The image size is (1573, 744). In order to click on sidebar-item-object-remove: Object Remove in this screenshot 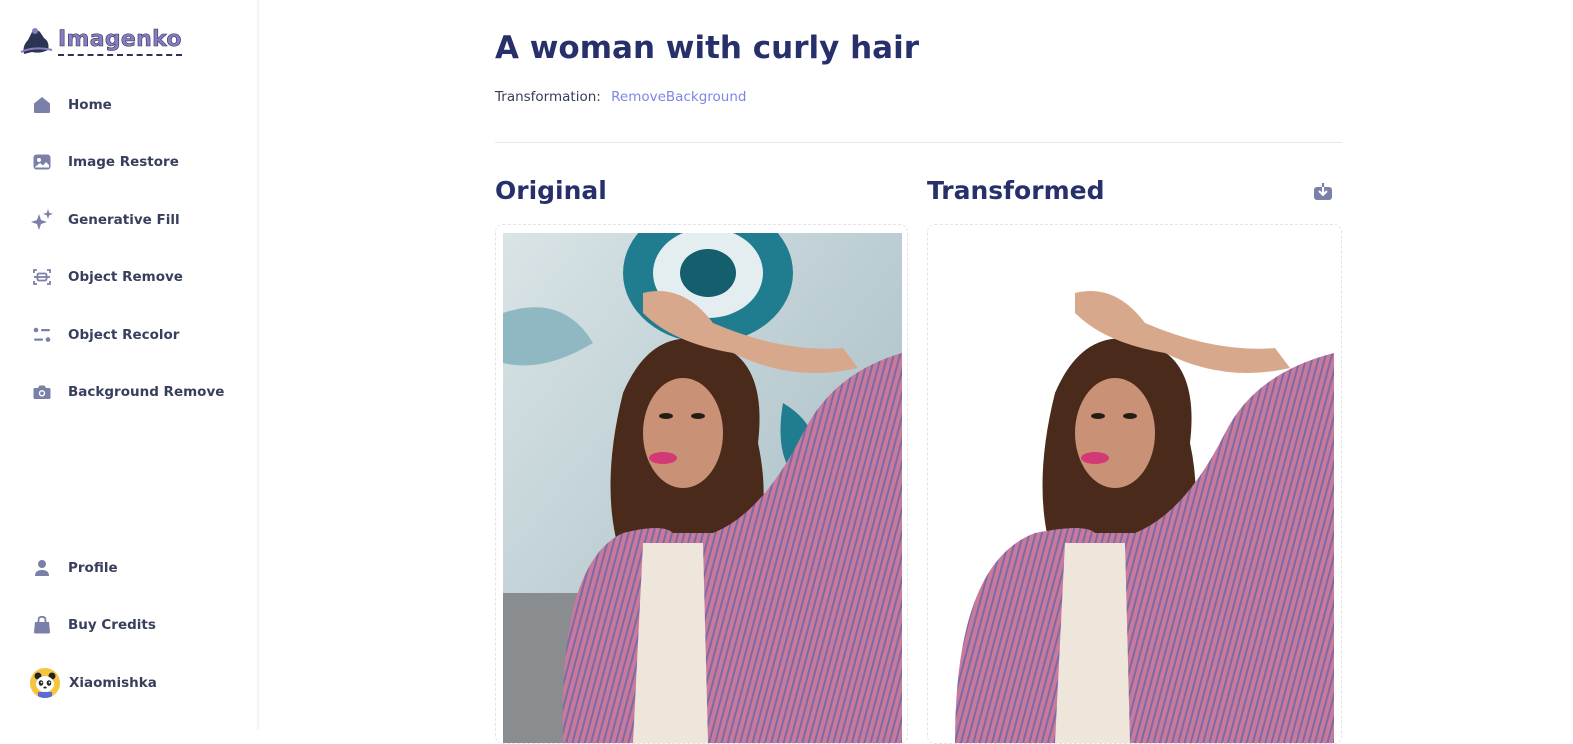, I will do `click(127, 277)`.